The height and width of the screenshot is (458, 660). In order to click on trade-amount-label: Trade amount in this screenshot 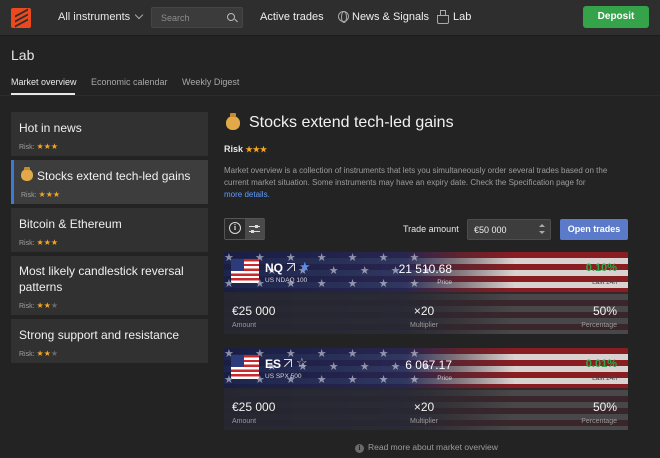, I will do `click(431, 229)`.